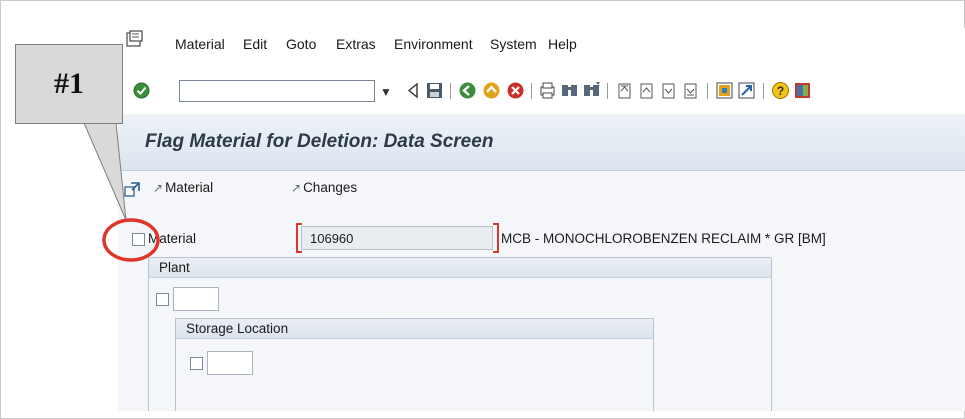  I want to click on shortcut-icon, so click(746, 90).